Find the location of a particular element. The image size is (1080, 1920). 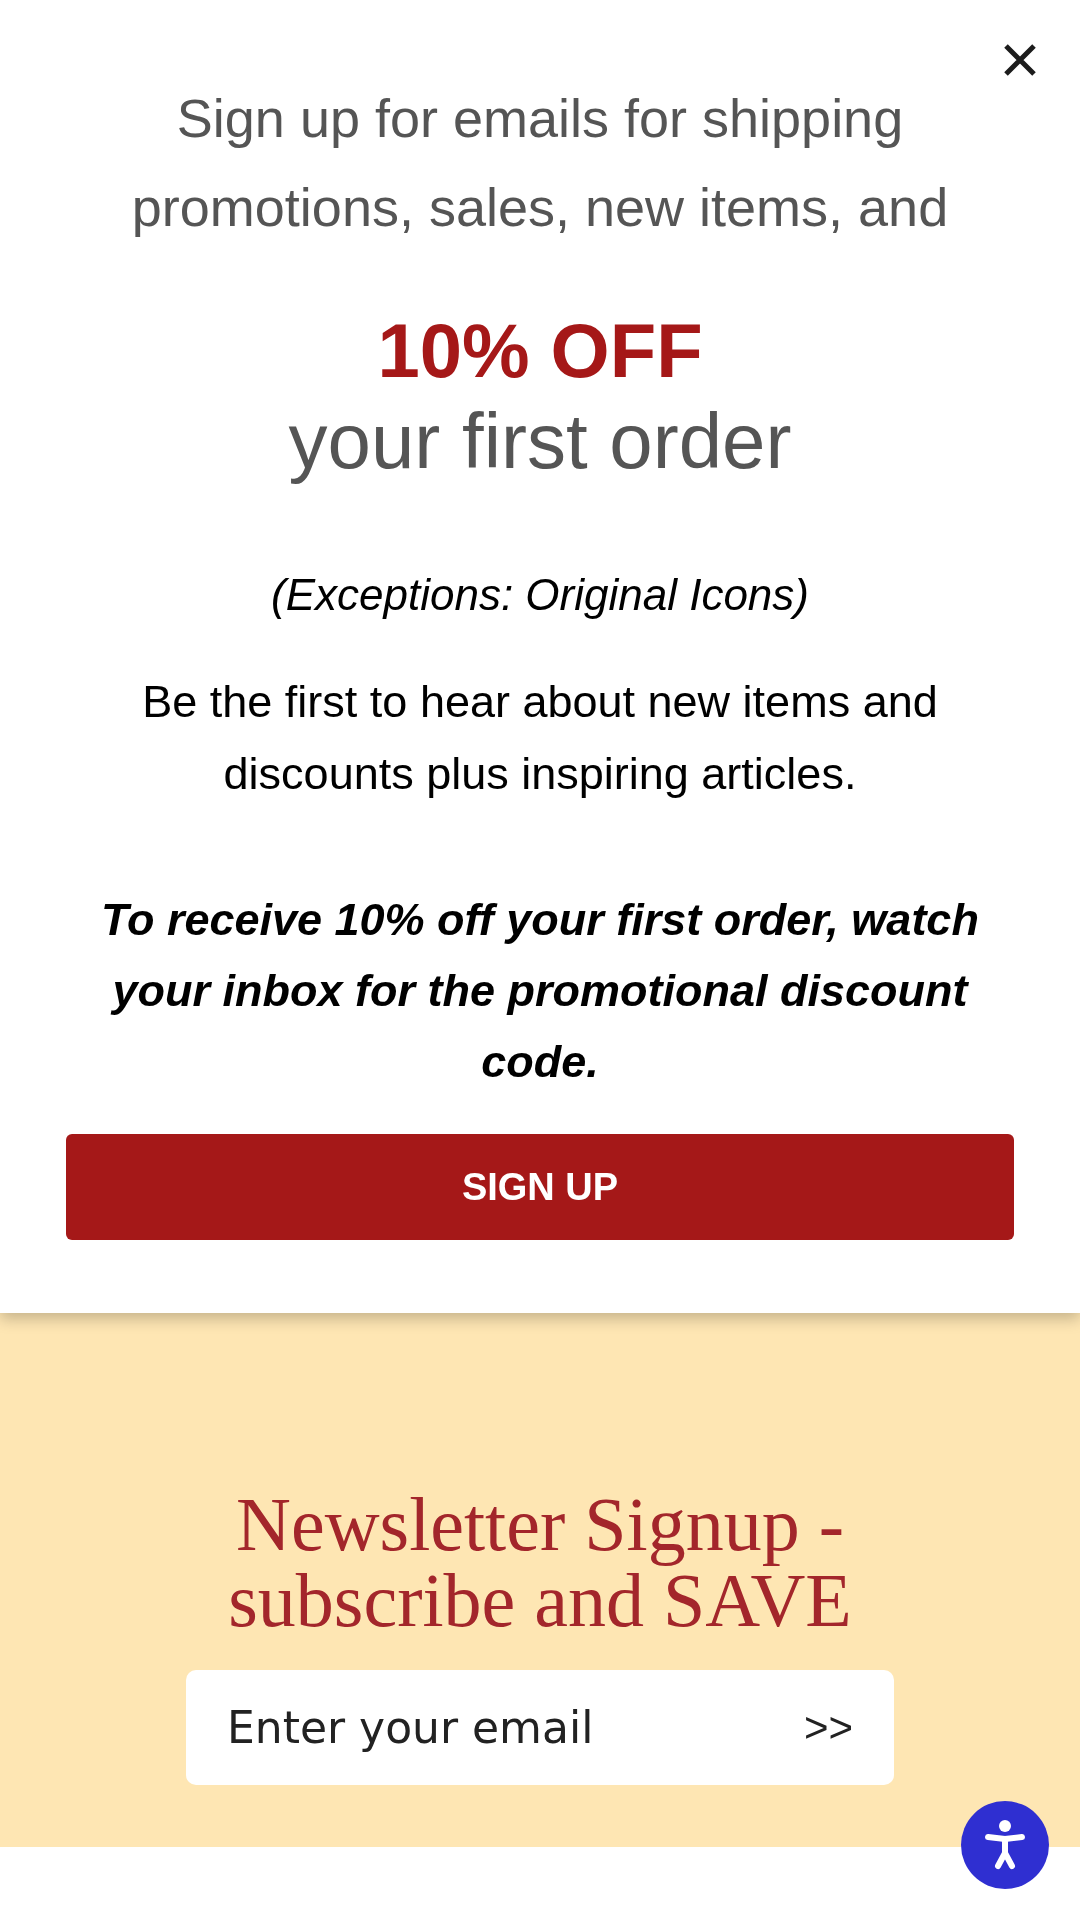

sign-up-button: SIGN UP is located at coordinates (540, 1187).